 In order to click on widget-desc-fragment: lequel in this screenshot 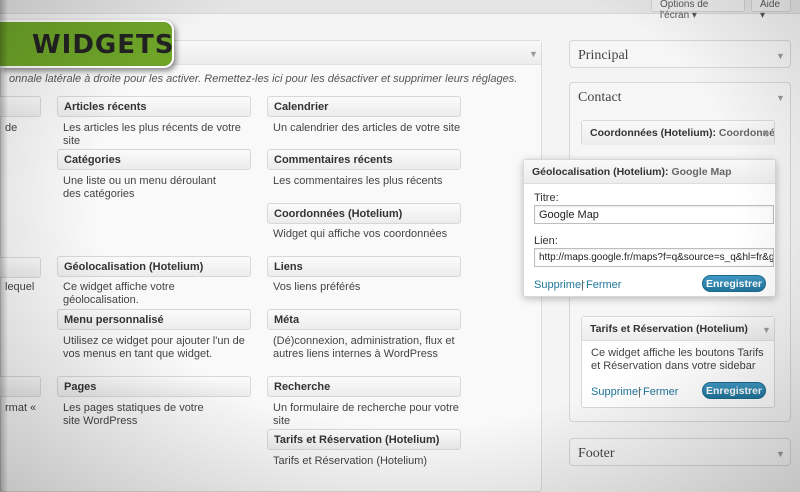, I will do `click(20, 287)`.